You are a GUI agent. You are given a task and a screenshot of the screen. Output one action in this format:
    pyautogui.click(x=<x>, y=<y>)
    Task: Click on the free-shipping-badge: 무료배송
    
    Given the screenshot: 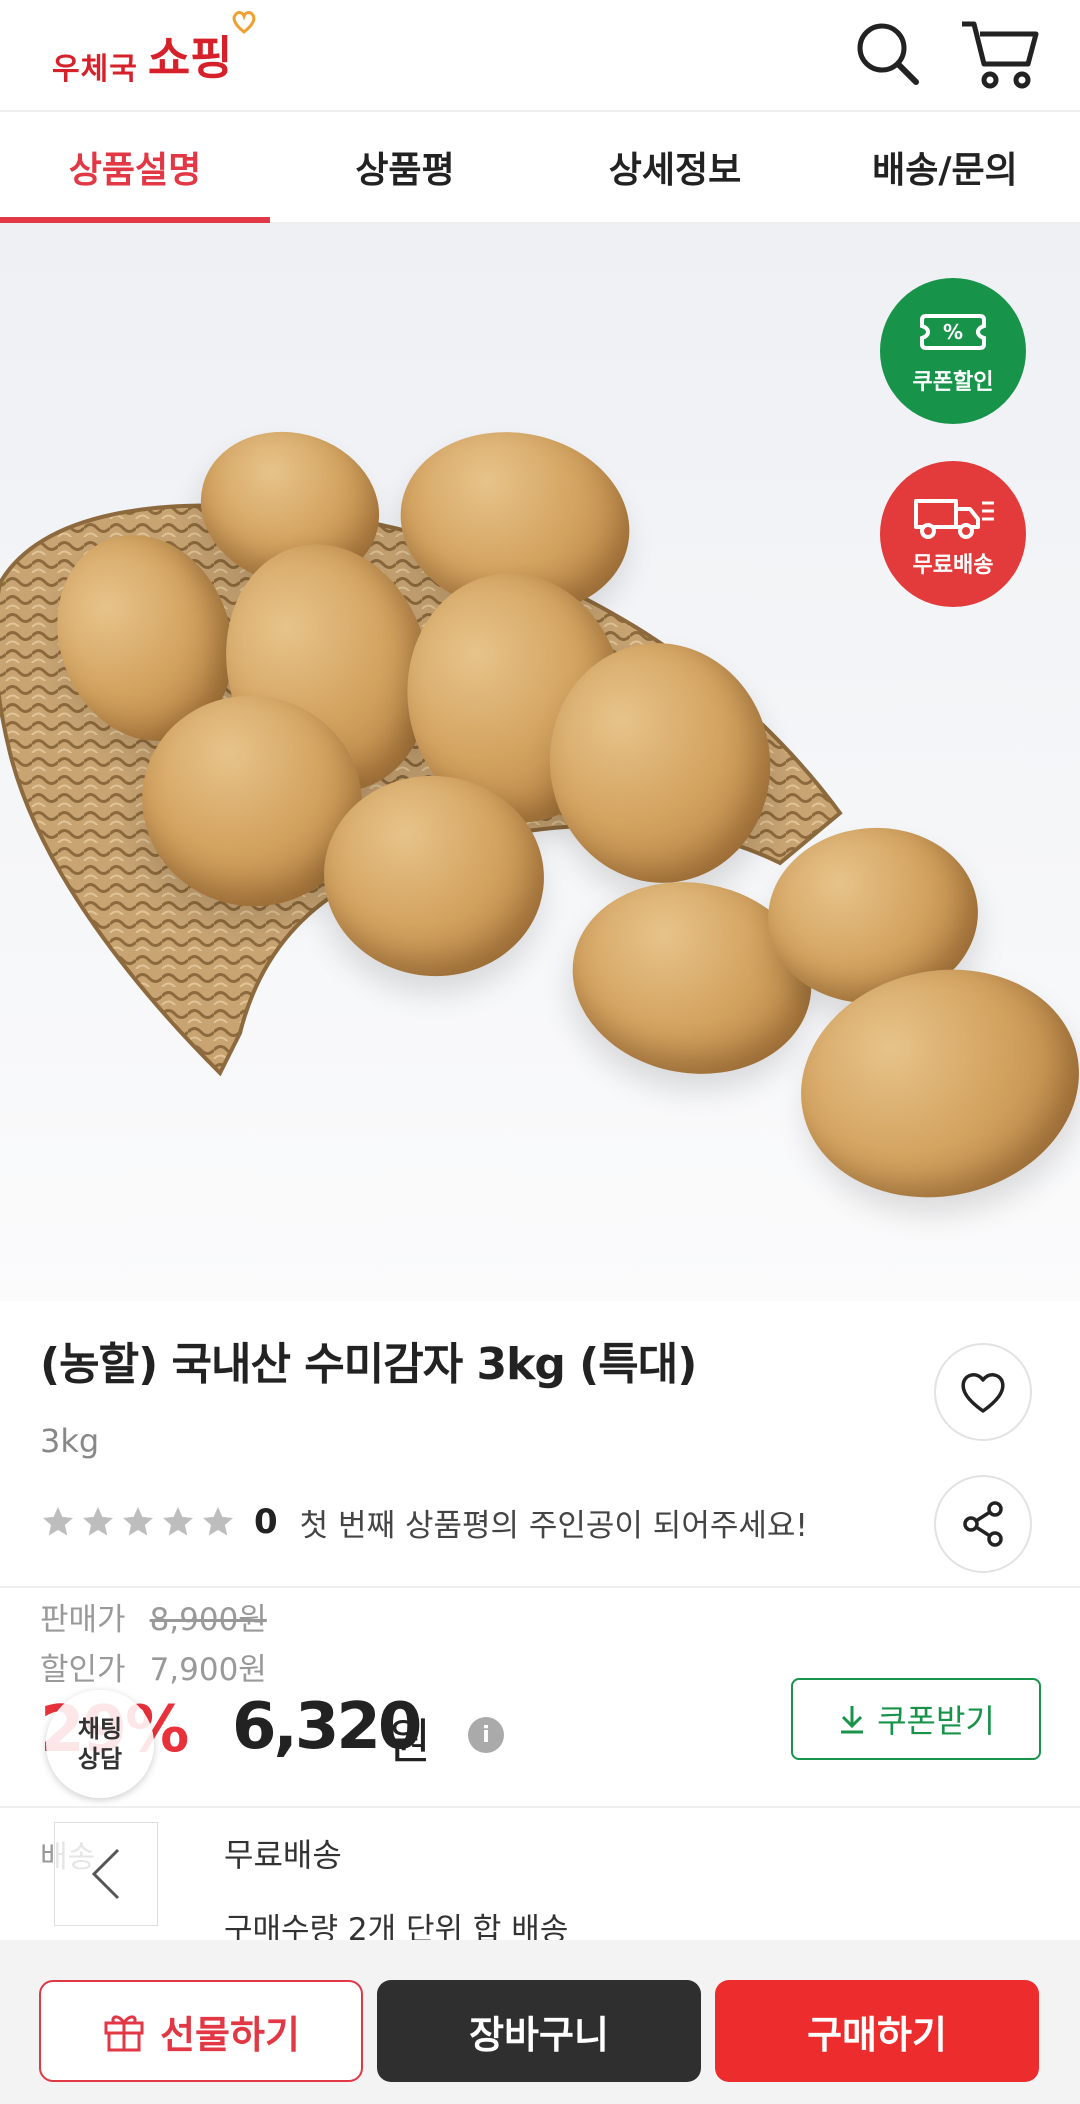 What is the action you would take?
    pyautogui.click(x=953, y=534)
    